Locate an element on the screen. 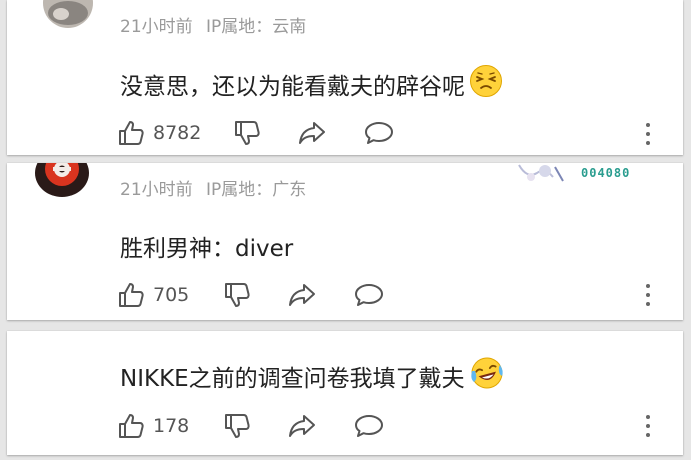 This screenshot has width=691, height=460. comment-actions: 178 is located at coordinates (251, 426).